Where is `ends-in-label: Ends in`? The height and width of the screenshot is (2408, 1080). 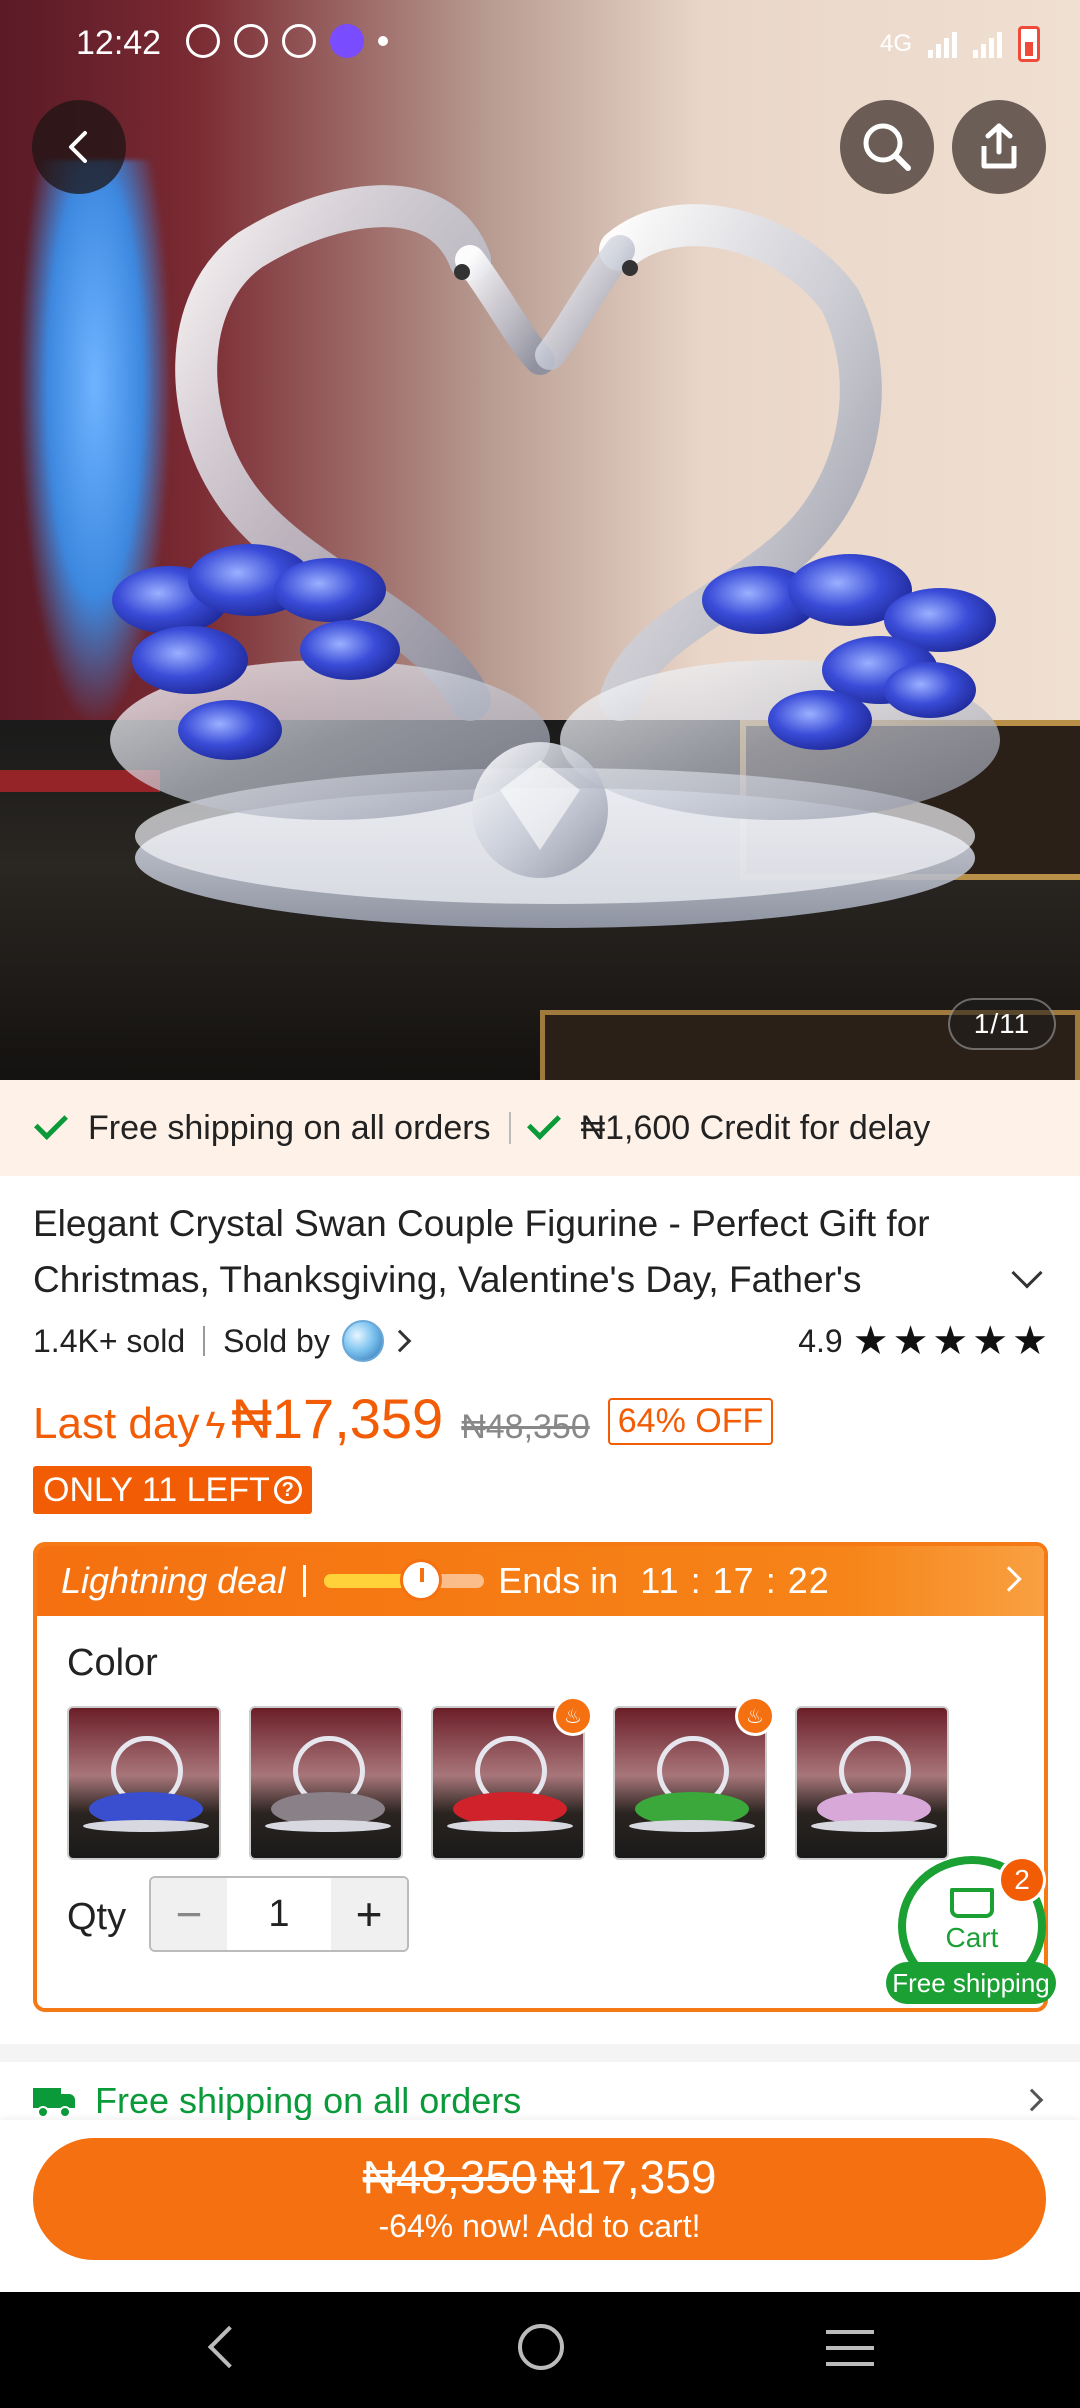 ends-in-label: Ends in is located at coordinates (558, 1580).